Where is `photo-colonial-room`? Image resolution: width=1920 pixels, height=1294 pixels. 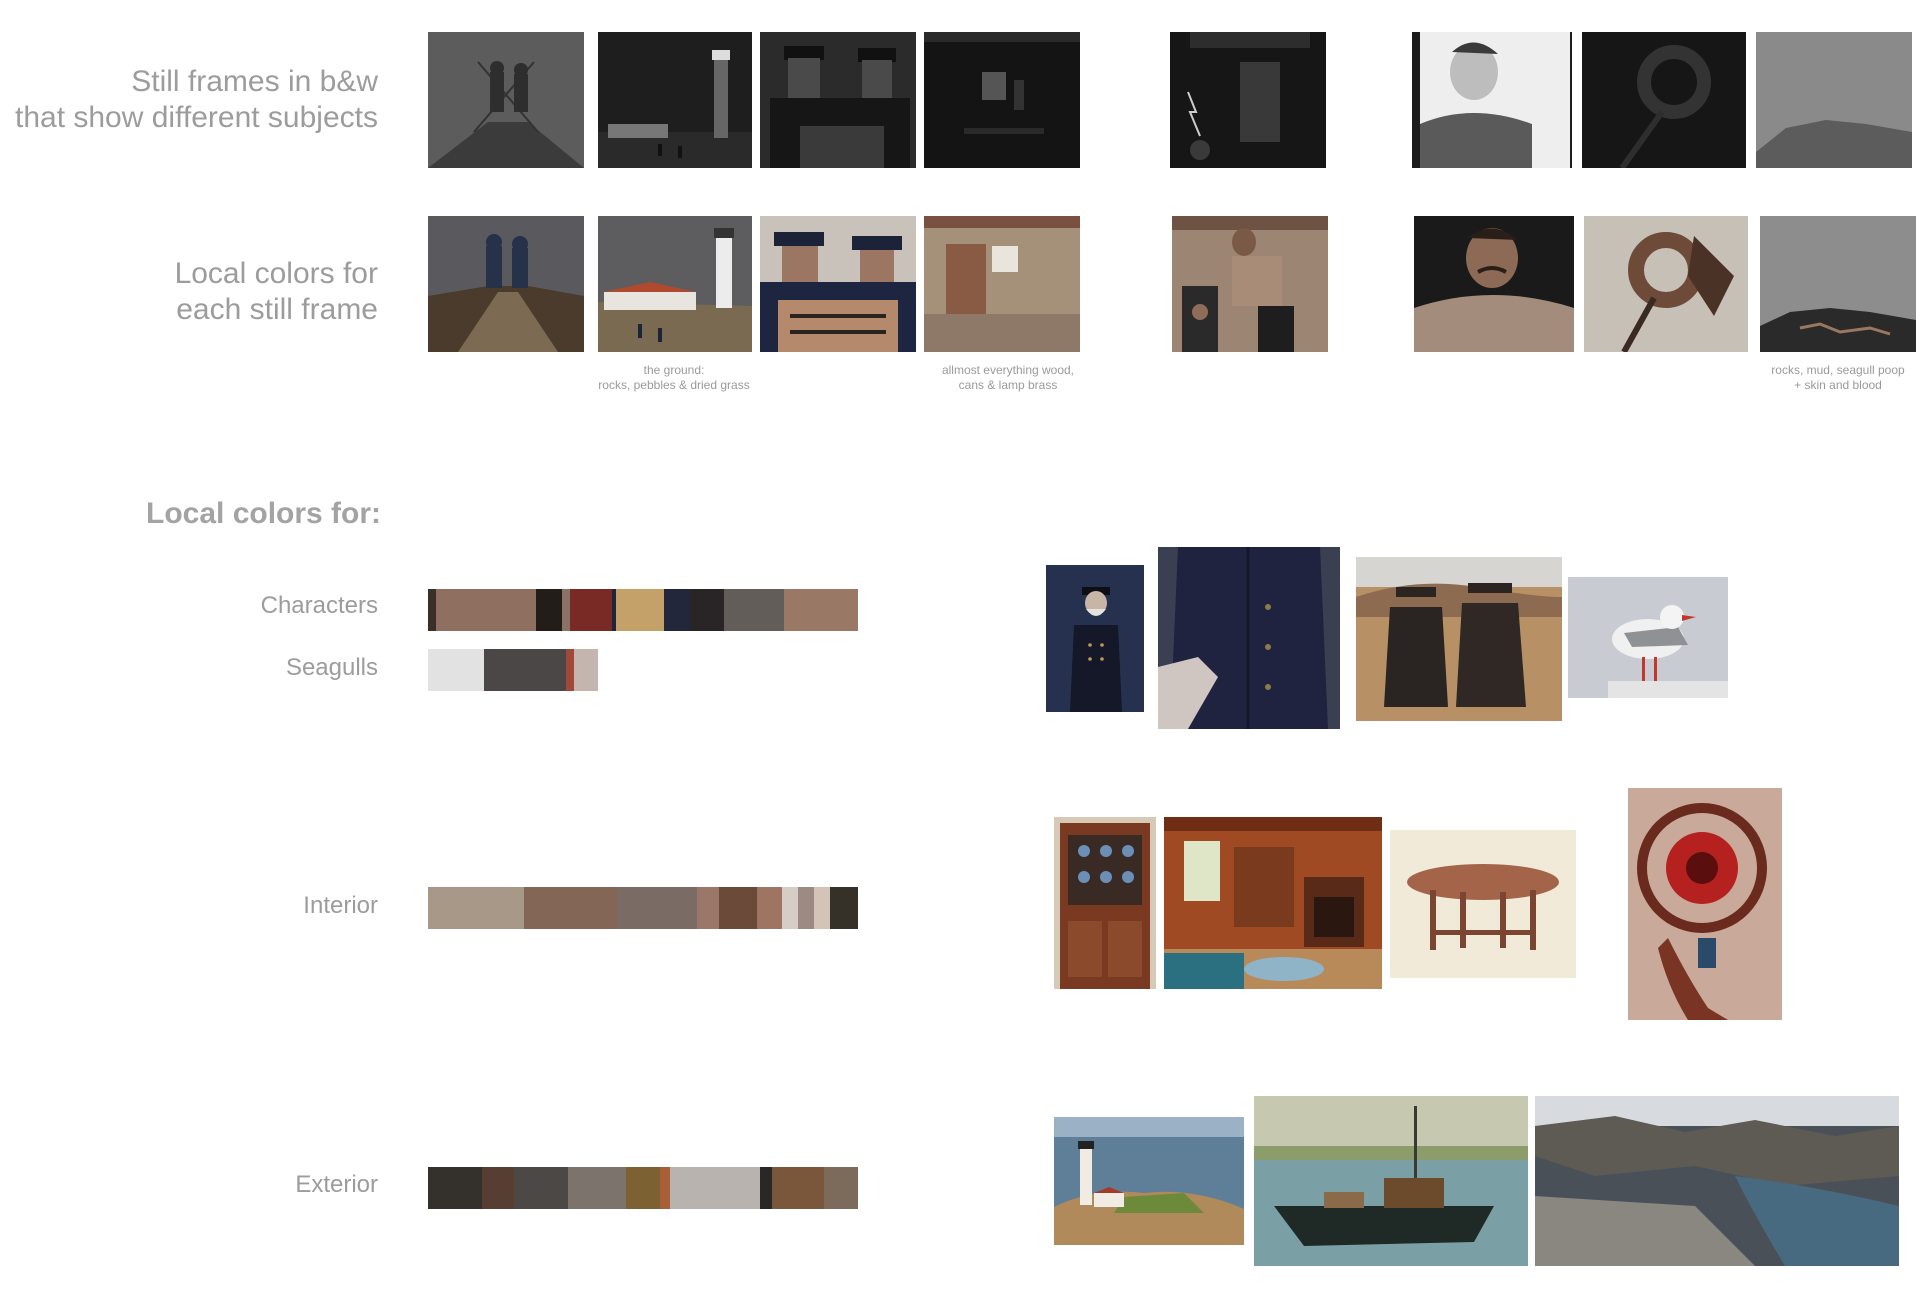
photo-colonial-room is located at coordinates (1273, 903).